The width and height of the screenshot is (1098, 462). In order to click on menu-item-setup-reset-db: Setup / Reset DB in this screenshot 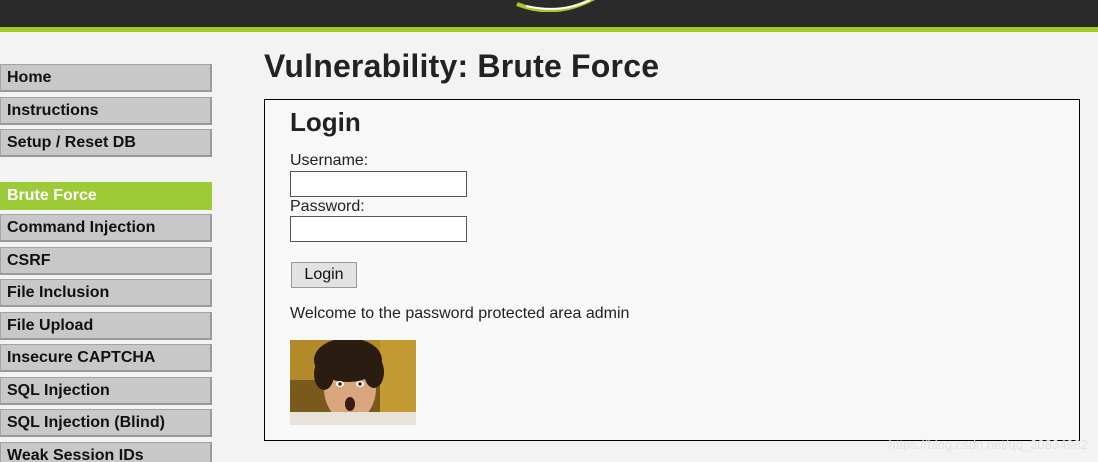, I will do `click(106, 143)`.